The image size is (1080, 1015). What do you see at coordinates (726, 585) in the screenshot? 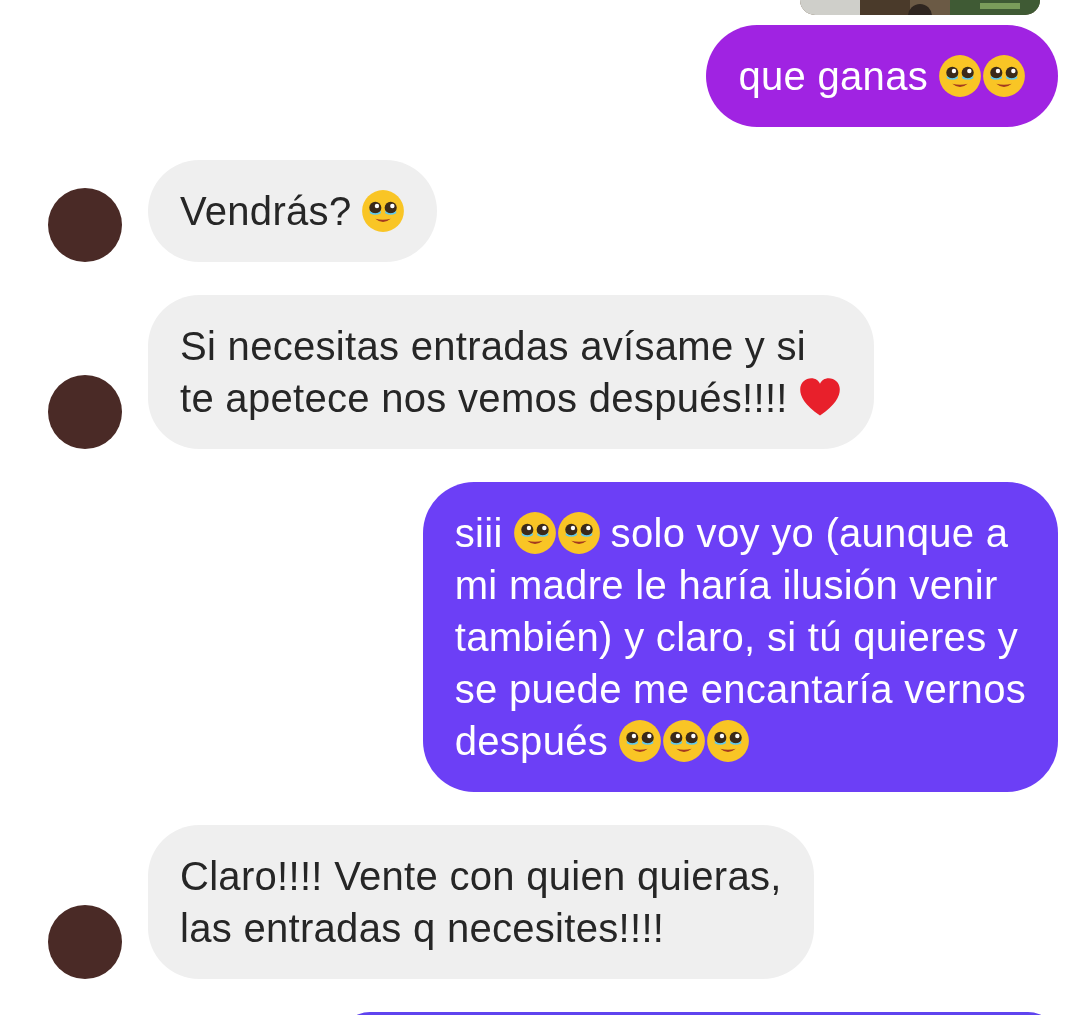
I see `message-text: mi madre le haría ilusión venir` at bounding box center [726, 585].